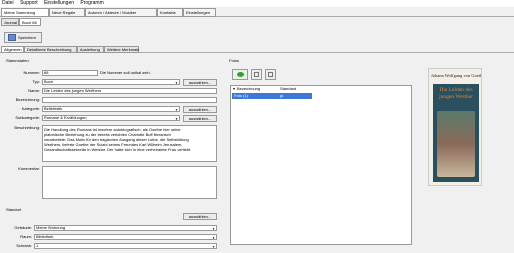 The image size is (514, 253). I want to click on subkategorie-label: Subkategorie:, so click(27, 117).